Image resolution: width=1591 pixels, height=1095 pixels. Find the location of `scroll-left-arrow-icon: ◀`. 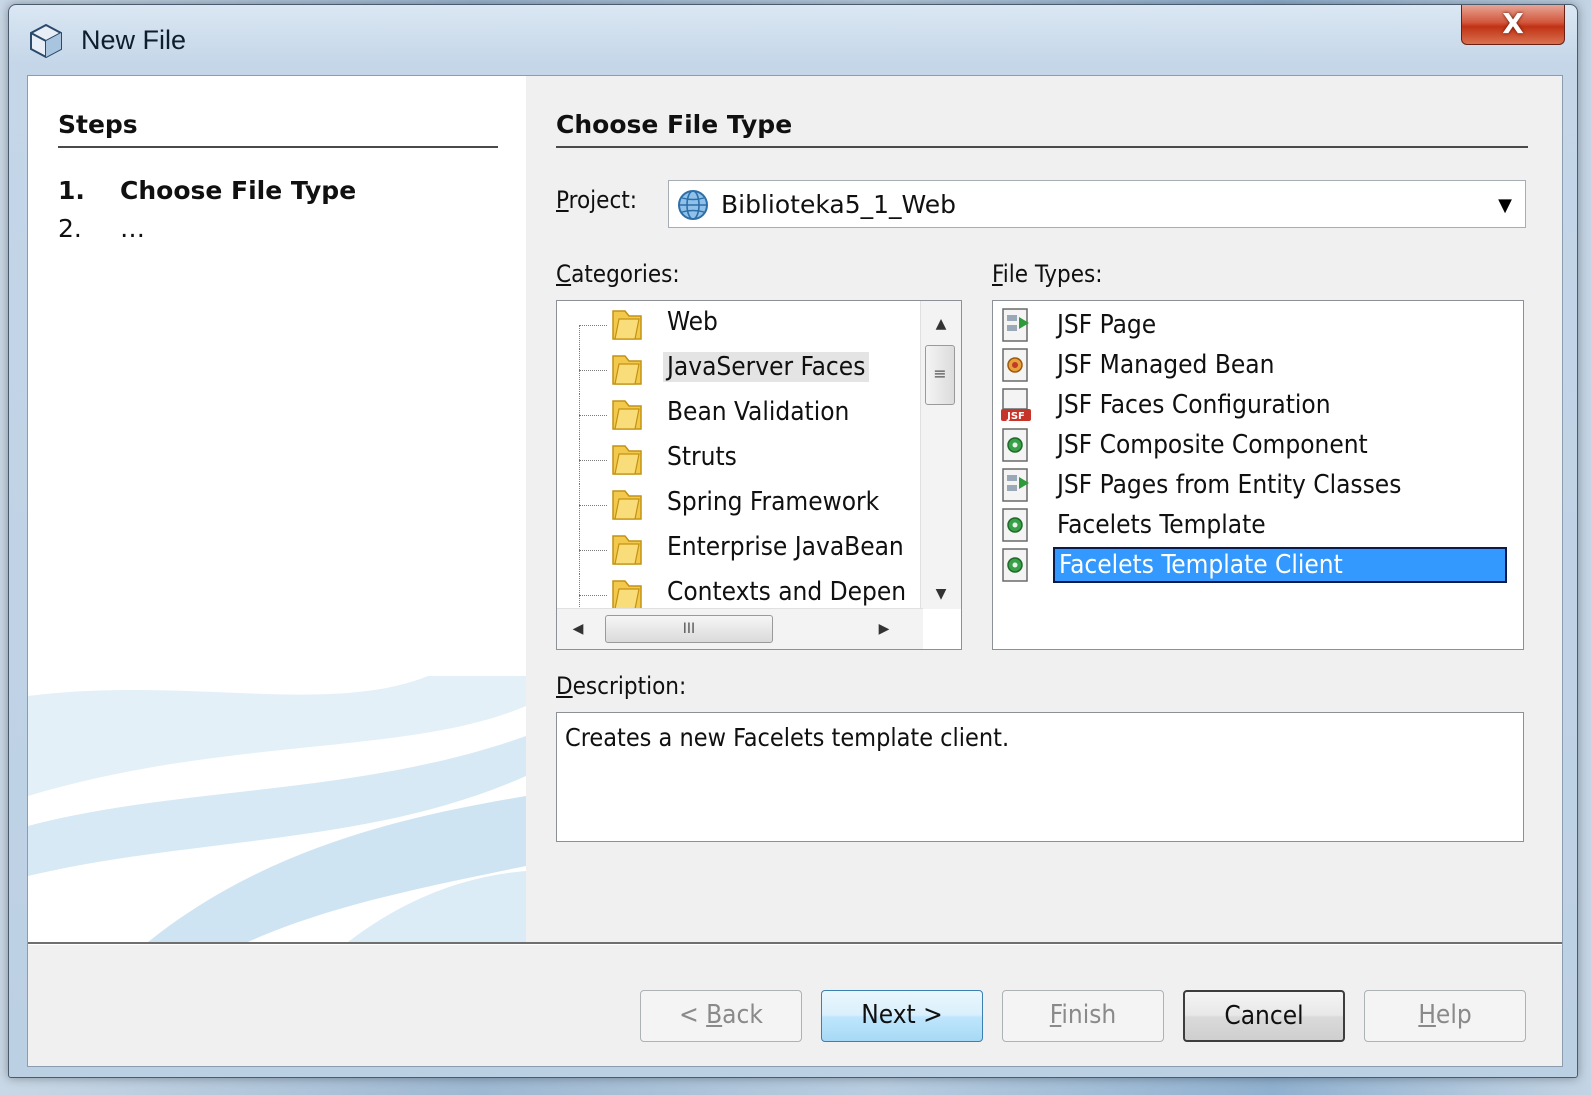

scroll-left-arrow-icon: ◀ is located at coordinates (578, 629).